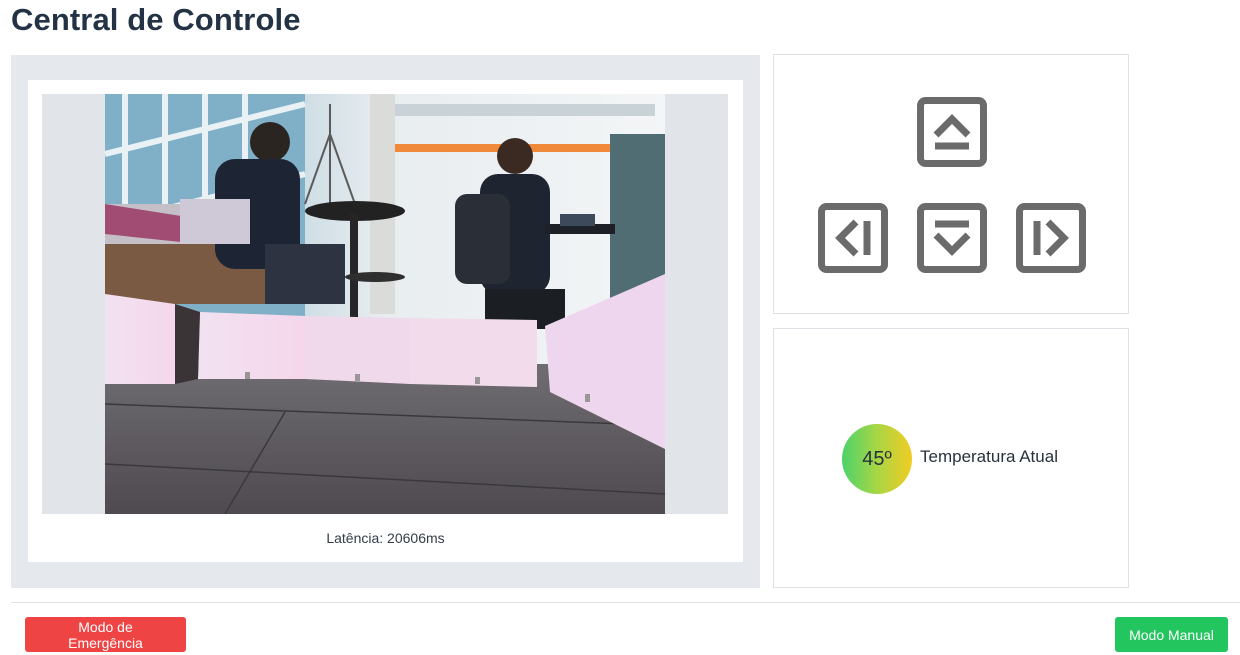 The height and width of the screenshot is (655, 1240). I want to click on arrow-left-square-icon, so click(853, 238).